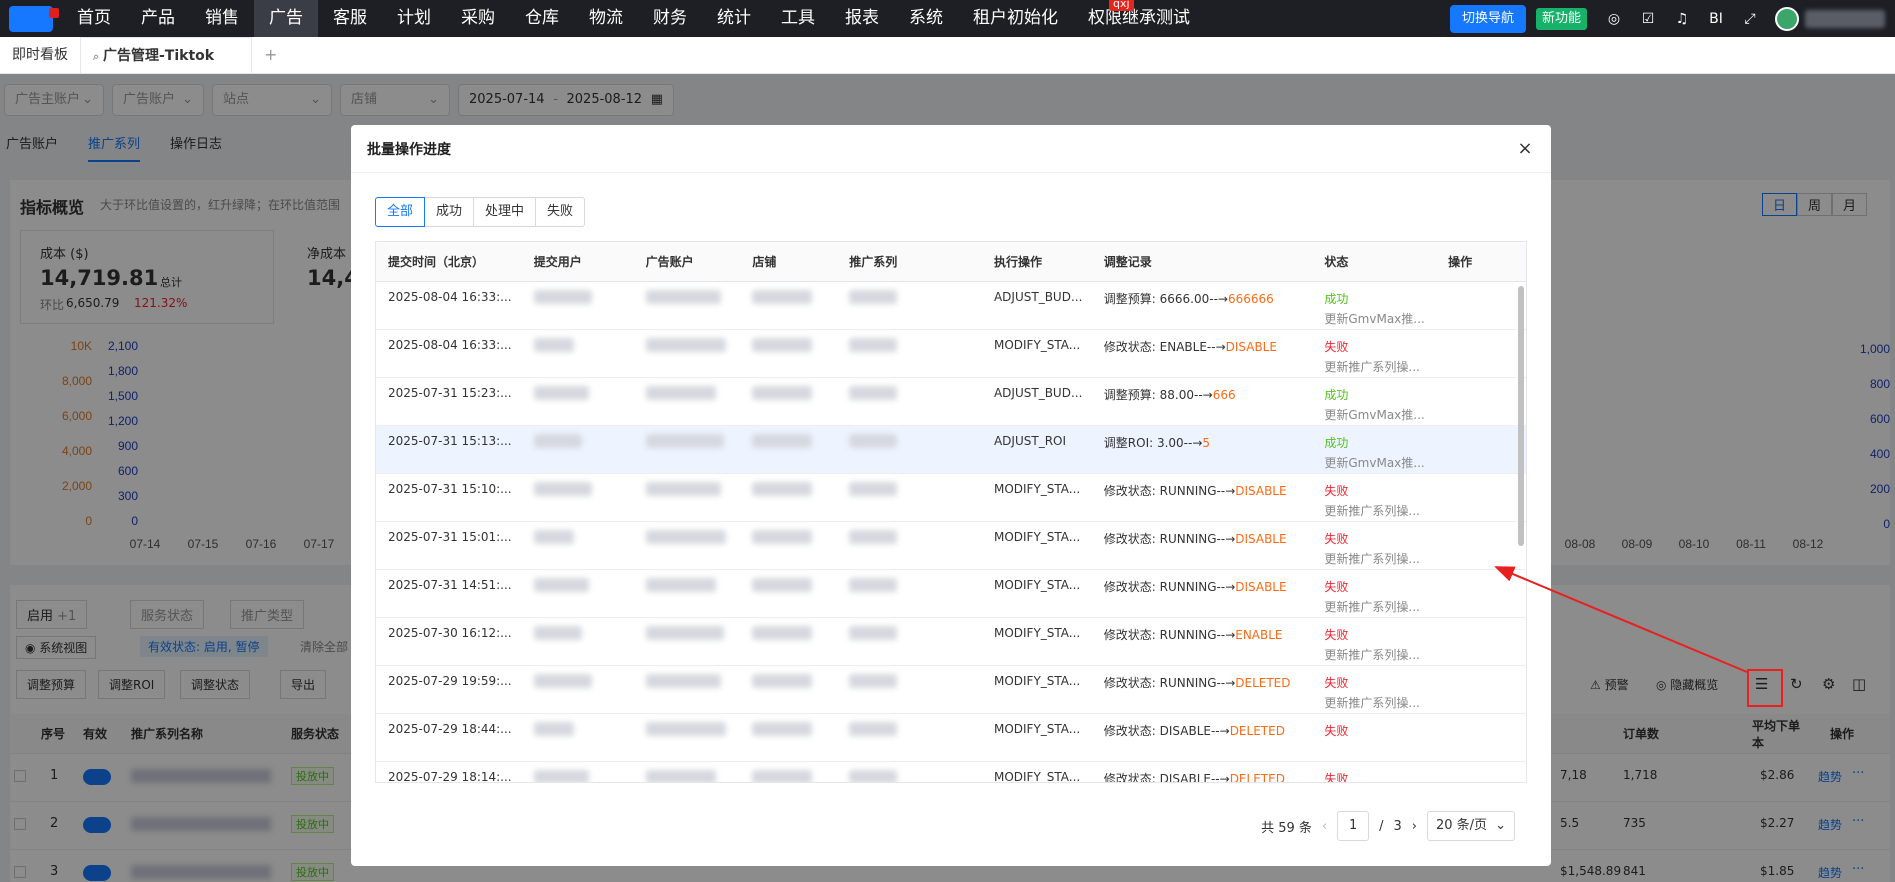 Image resolution: width=1895 pixels, height=882 pixels. I want to click on nav-item-3: 广告, so click(286, 18).